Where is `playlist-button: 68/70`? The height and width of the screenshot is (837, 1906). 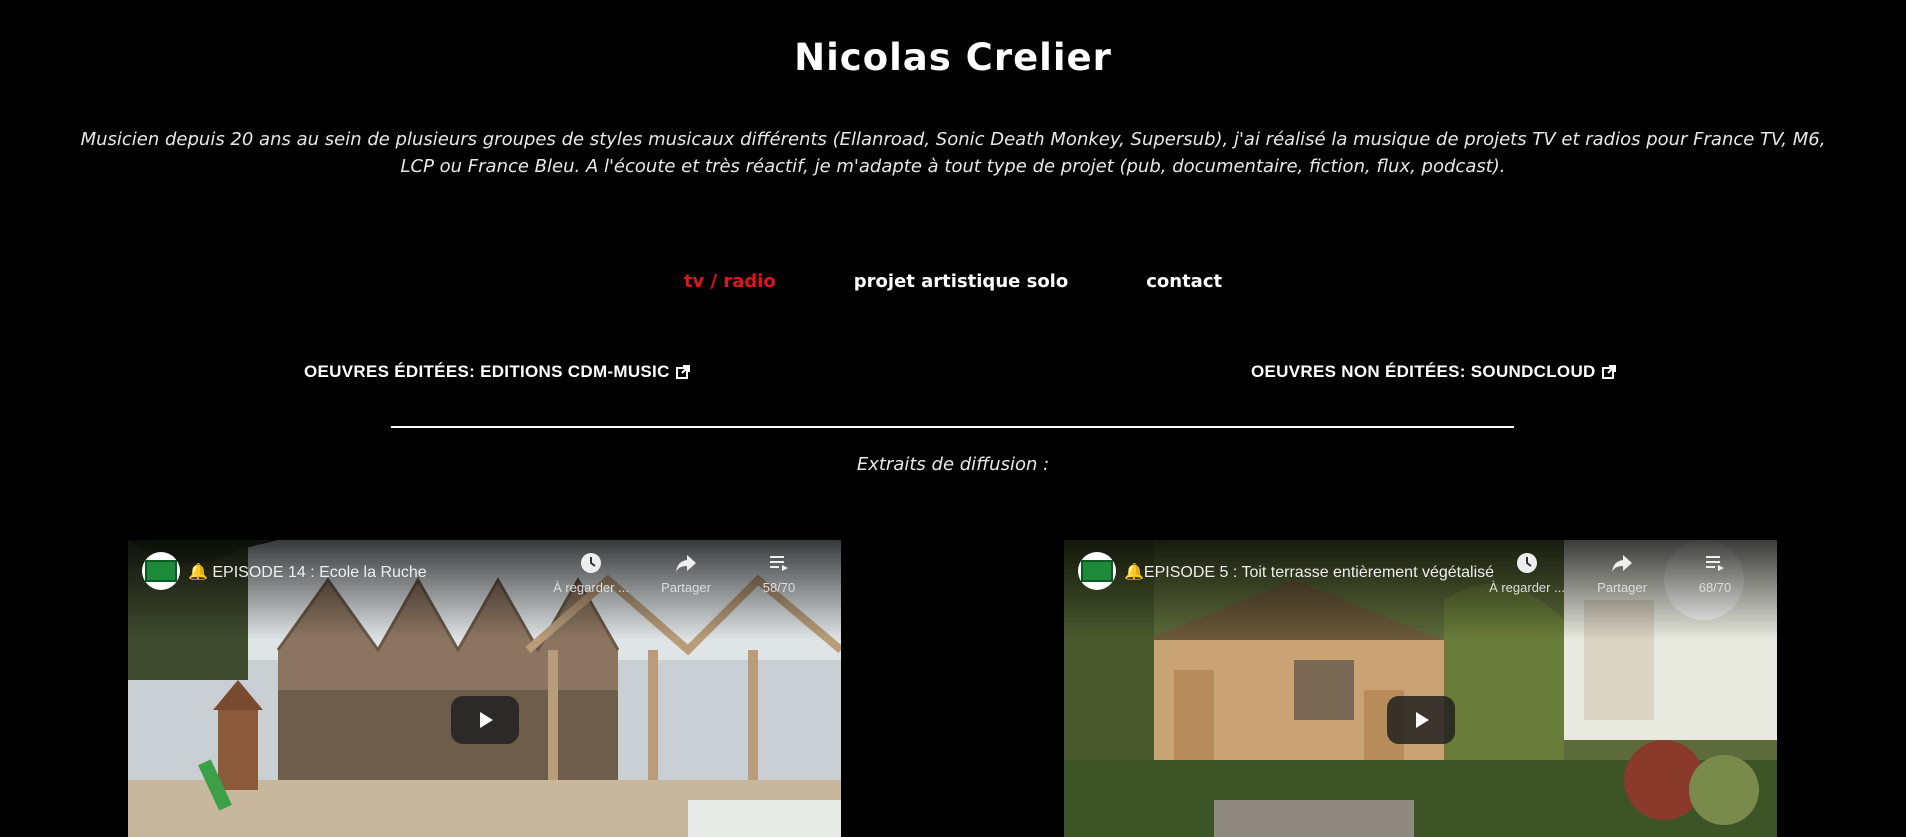
playlist-button: 68/70 is located at coordinates (1715, 573).